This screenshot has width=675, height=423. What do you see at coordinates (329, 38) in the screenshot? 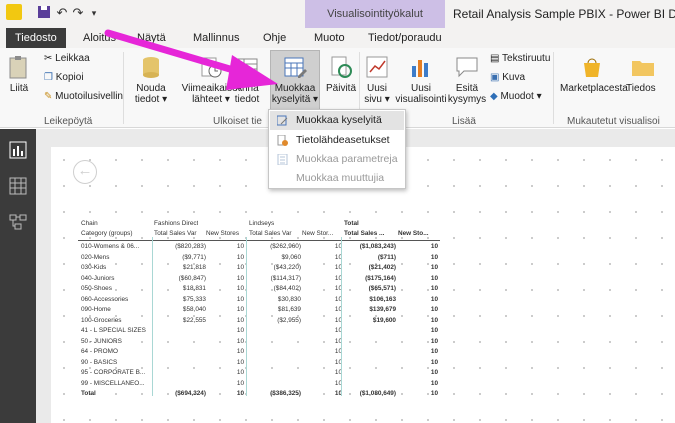
I see `tab-format: Muoto` at bounding box center [329, 38].